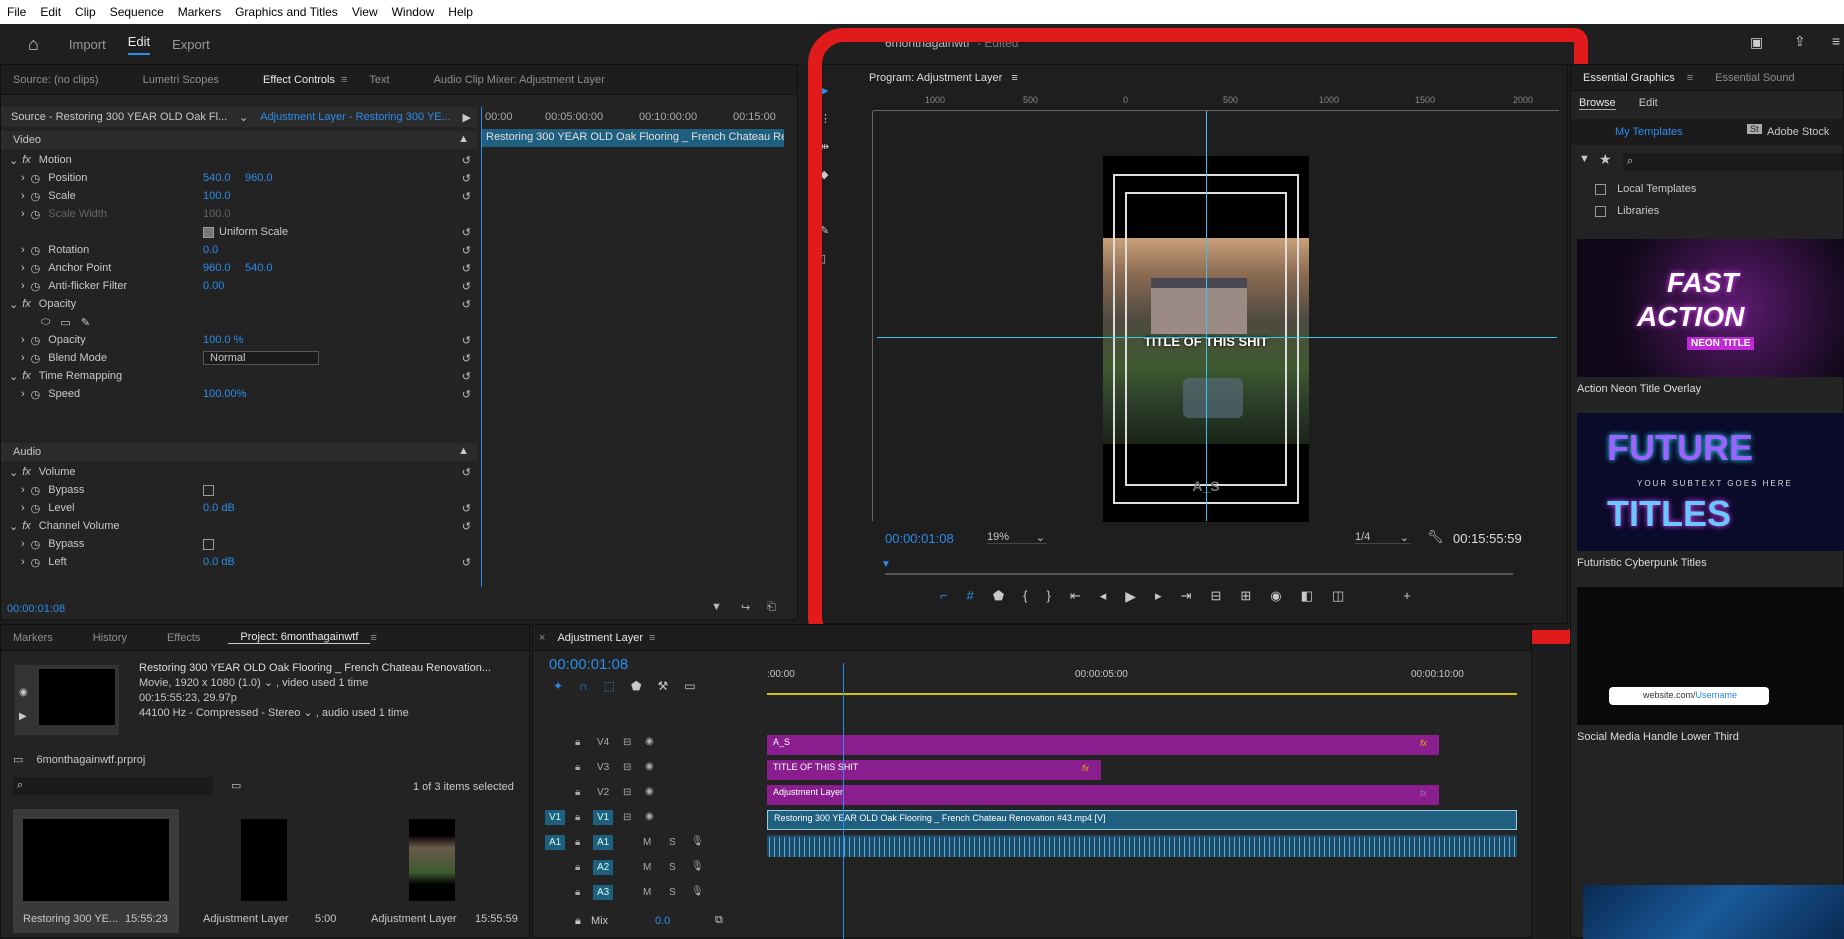 This screenshot has height=939, width=1844. I want to click on tab-edit: Edit, so click(139, 44).